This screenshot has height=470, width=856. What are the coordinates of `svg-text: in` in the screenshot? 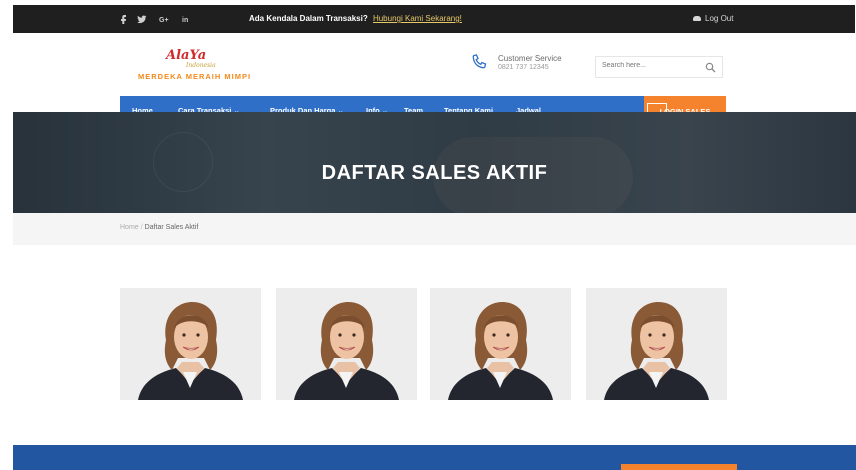 It's located at (185, 20).